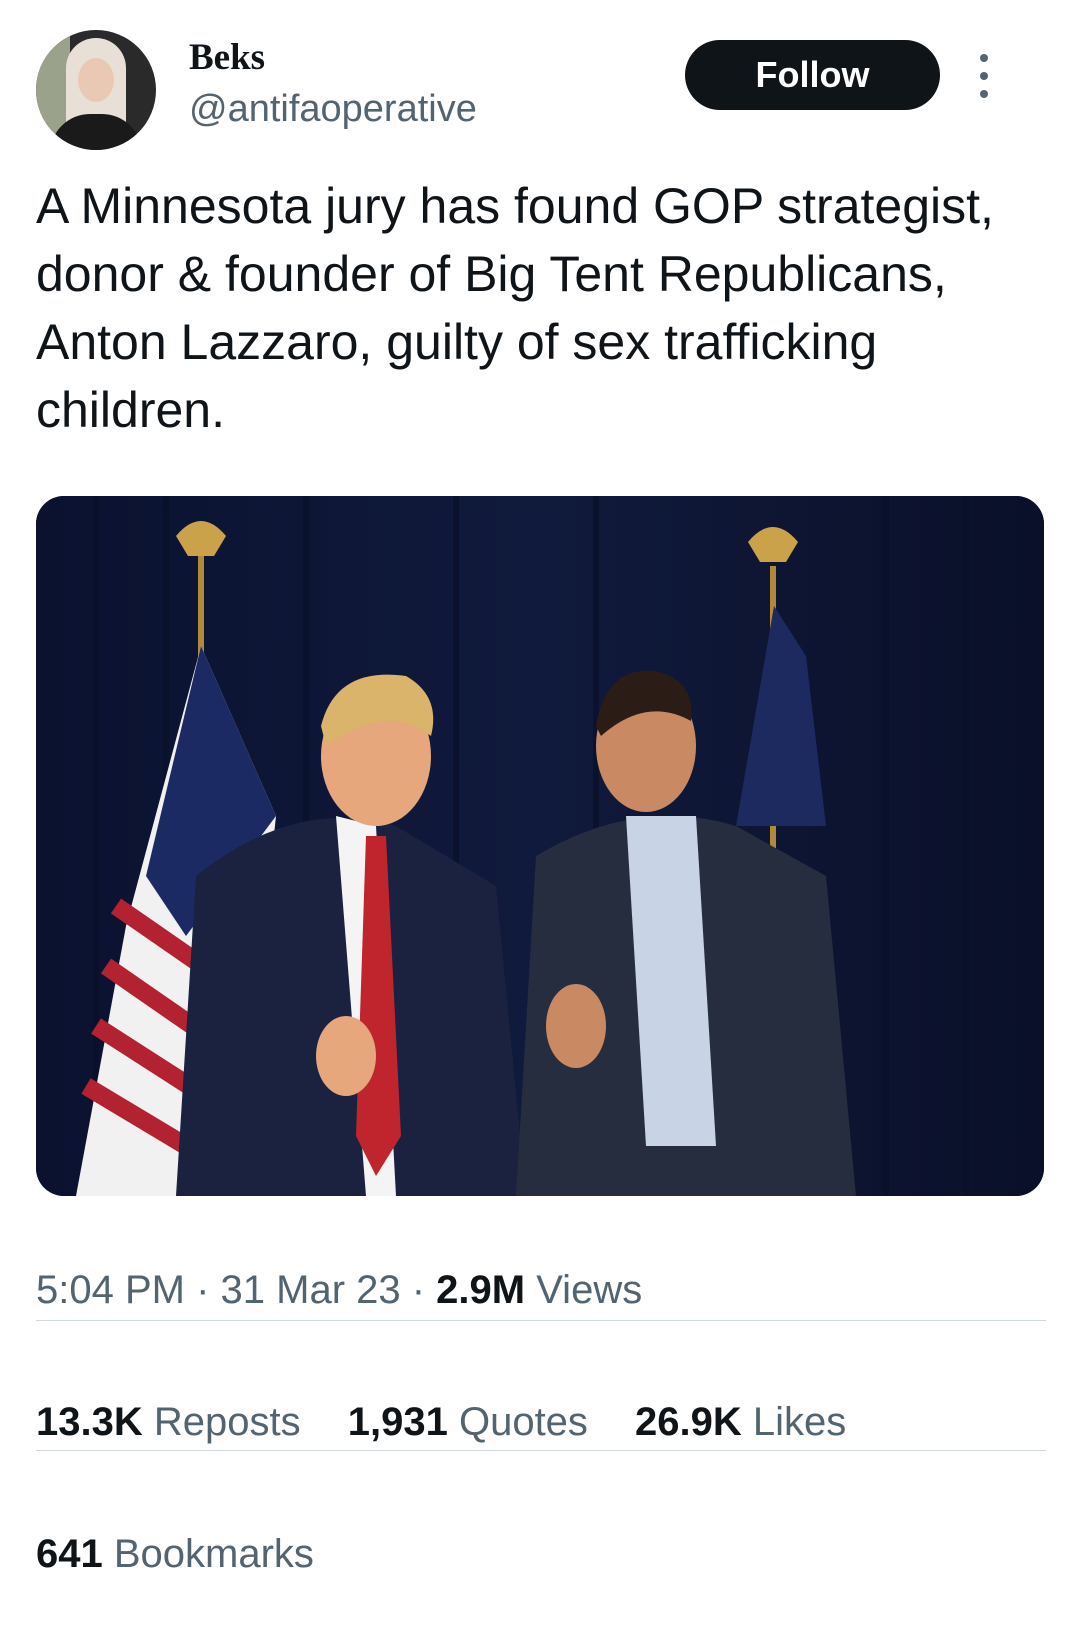 The width and height of the screenshot is (1072, 1625). What do you see at coordinates (208, 1554) in the screenshot?
I see `bookmarks-label: Bookmarks` at bounding box center [208, 1554].